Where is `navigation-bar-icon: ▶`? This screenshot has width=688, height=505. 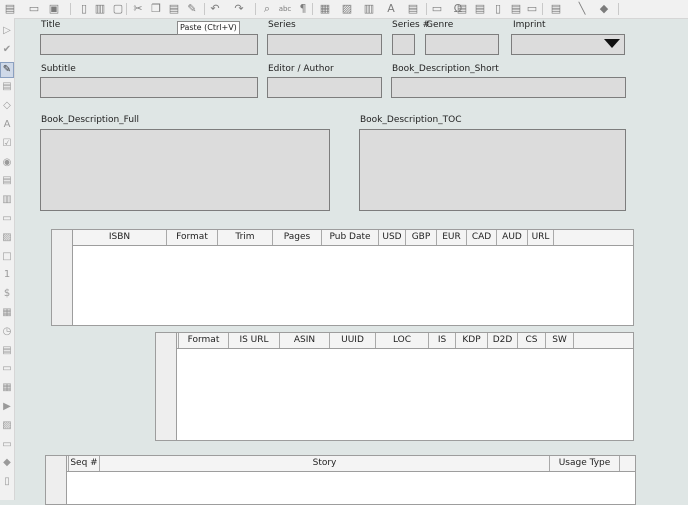 navigation-bar-icon: ▶ is located at coordinates (7, 407).